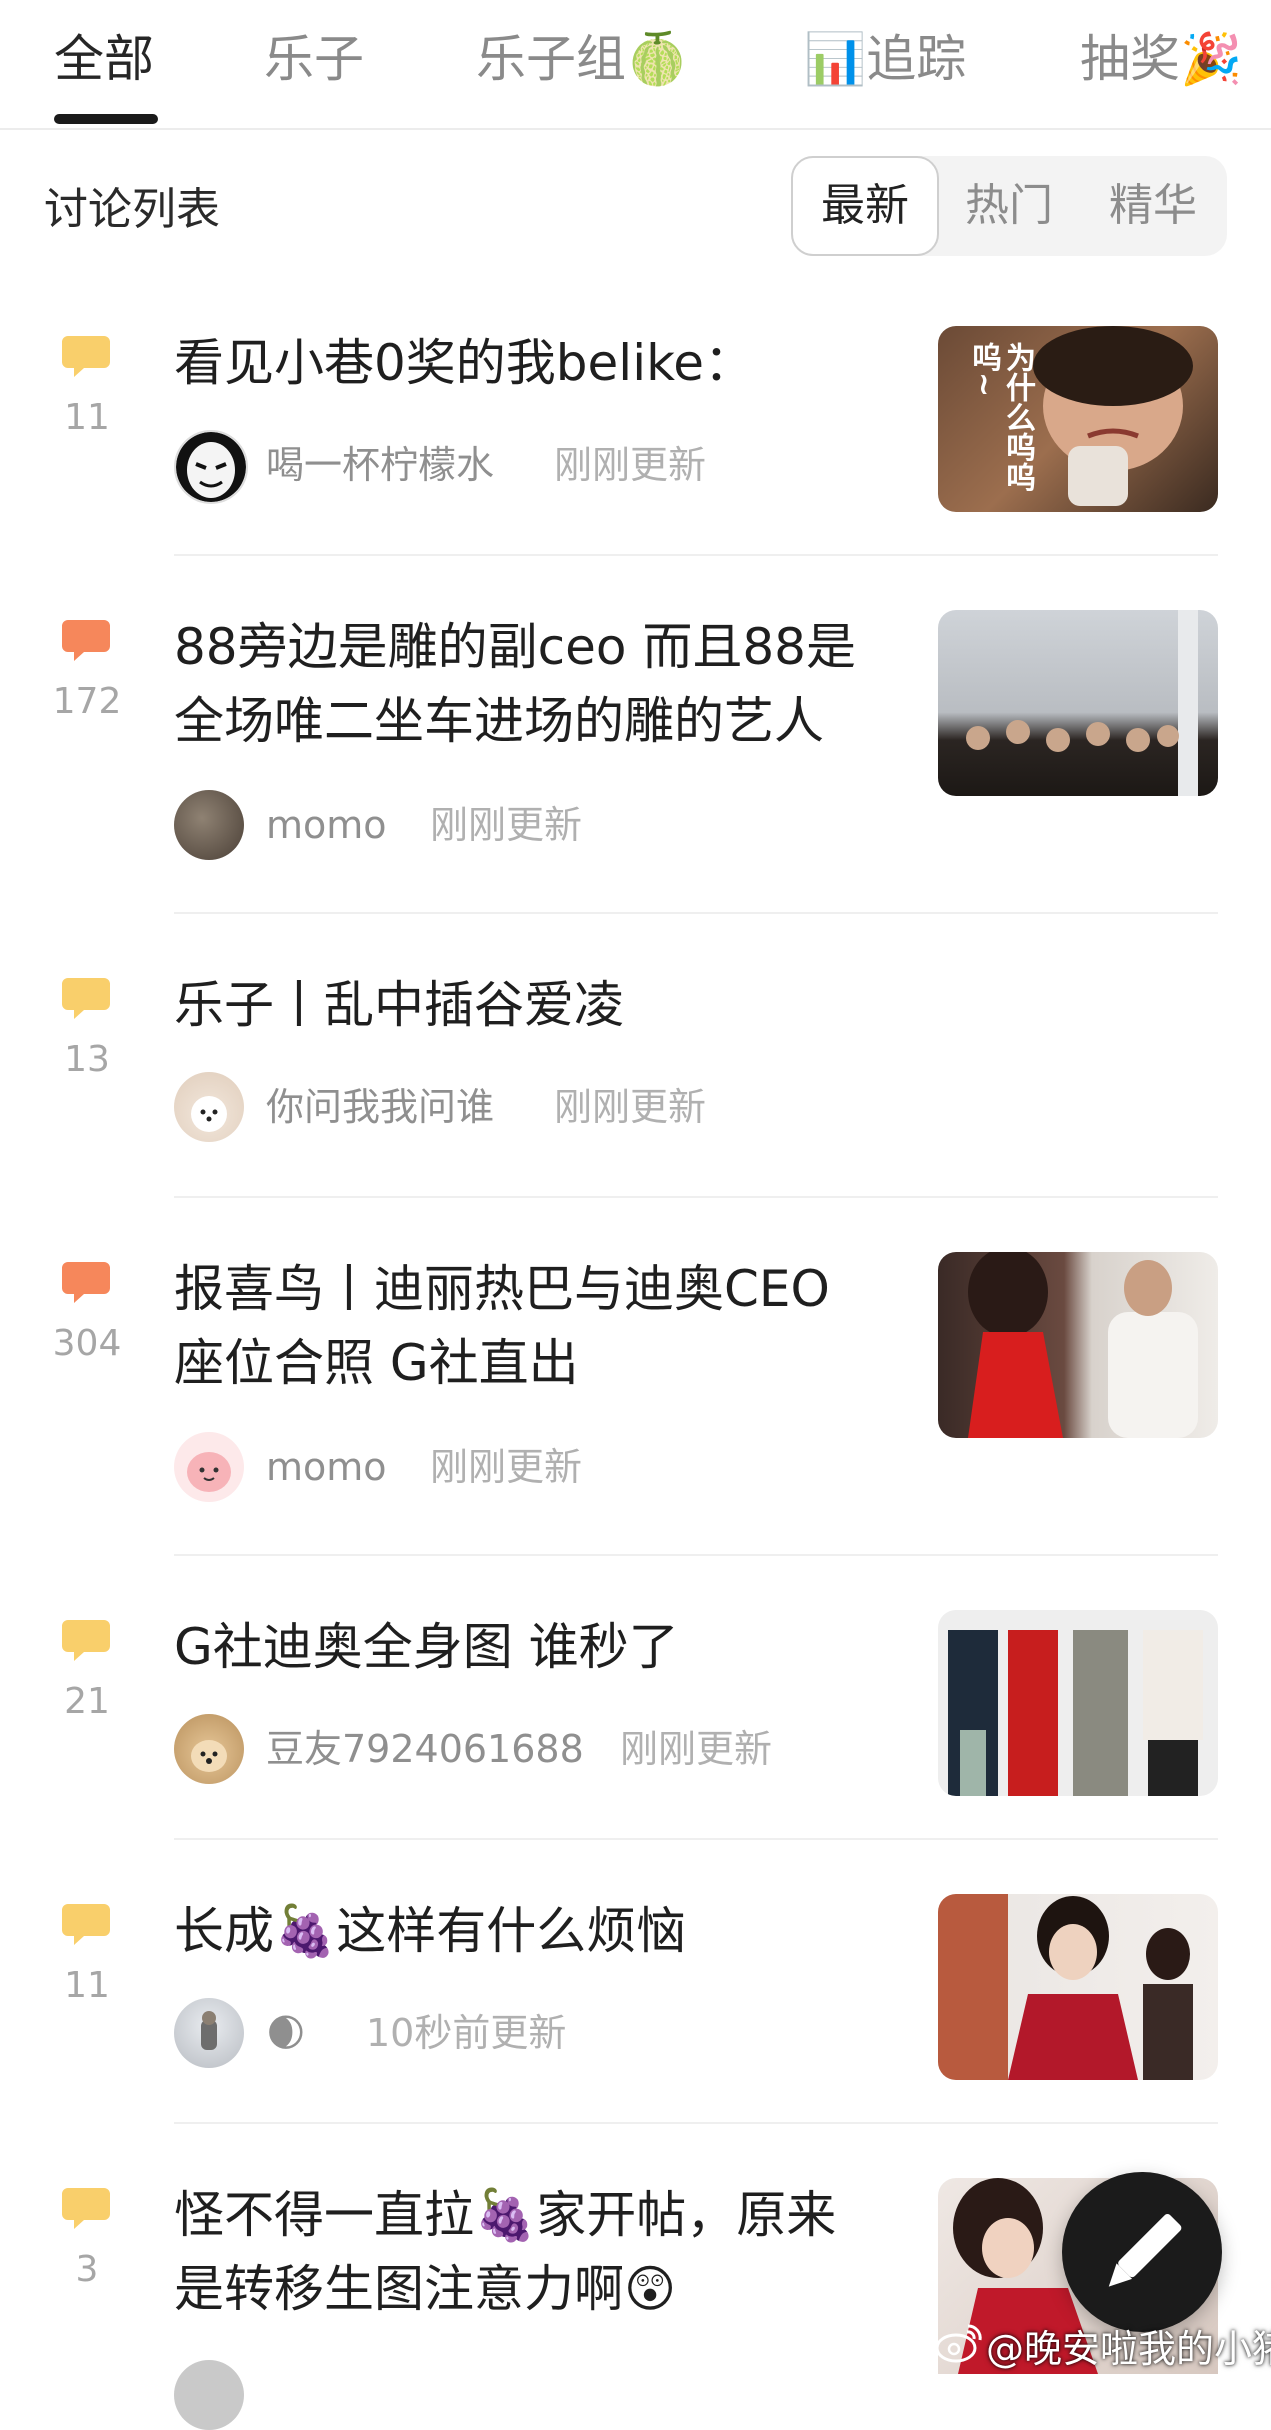  I want to click on discussion-list-title: 讨论列表, so click(132, 209).